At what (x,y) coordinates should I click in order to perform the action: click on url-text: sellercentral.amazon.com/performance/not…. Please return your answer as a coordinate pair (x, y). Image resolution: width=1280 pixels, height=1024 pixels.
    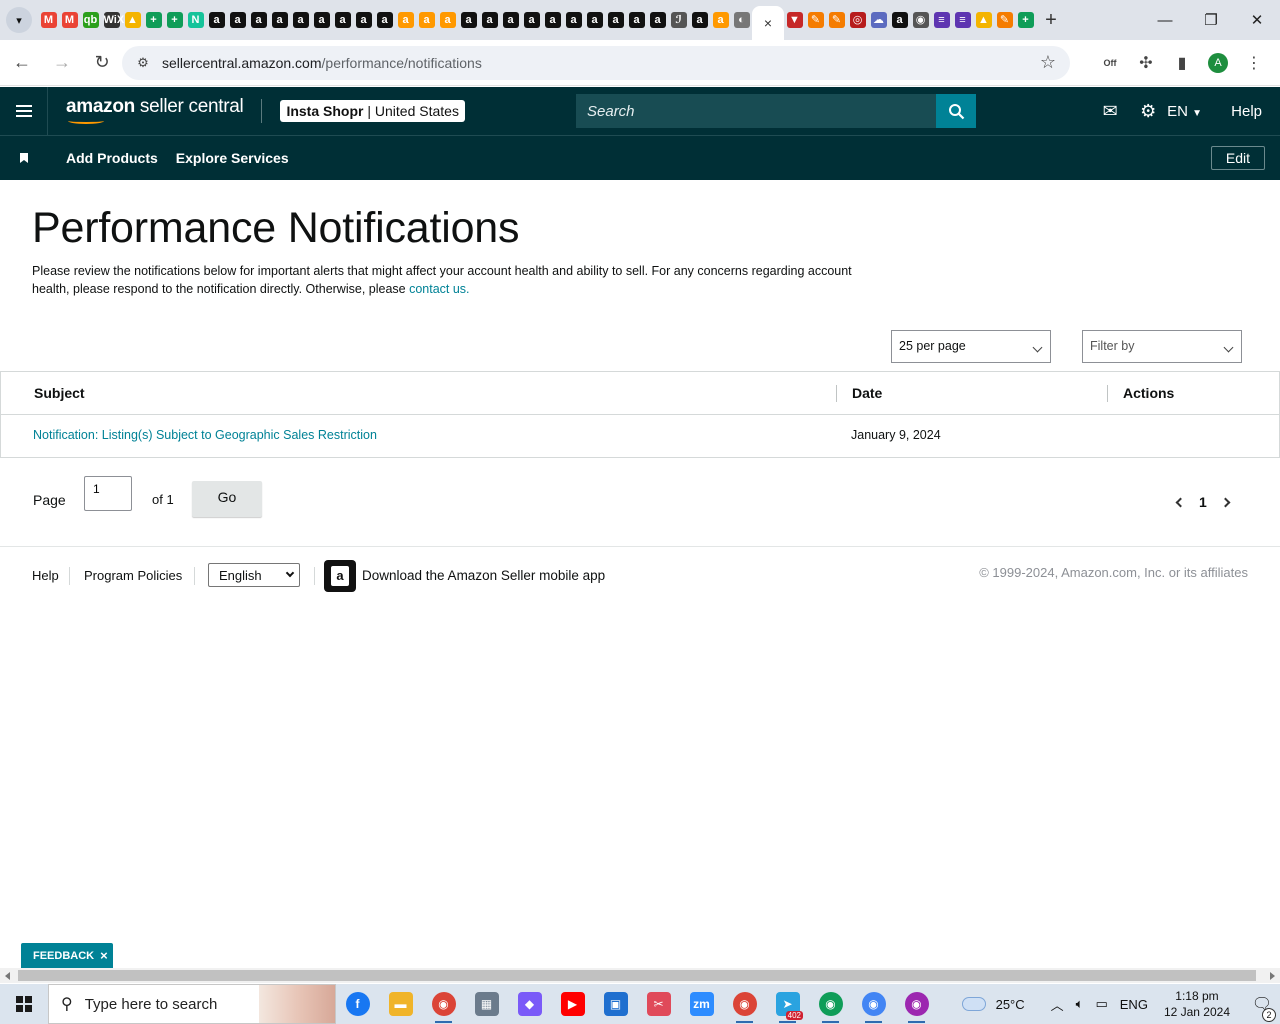
    Looking at the image, I should click on (322, 63).